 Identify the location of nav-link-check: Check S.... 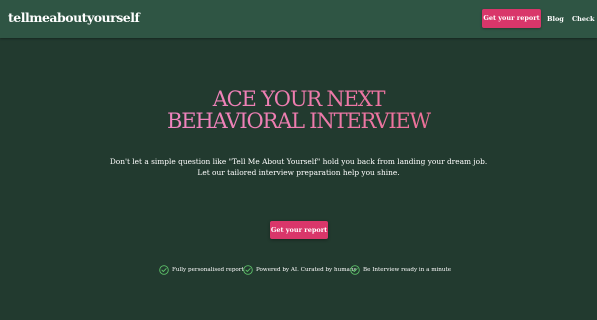
(584, 19).